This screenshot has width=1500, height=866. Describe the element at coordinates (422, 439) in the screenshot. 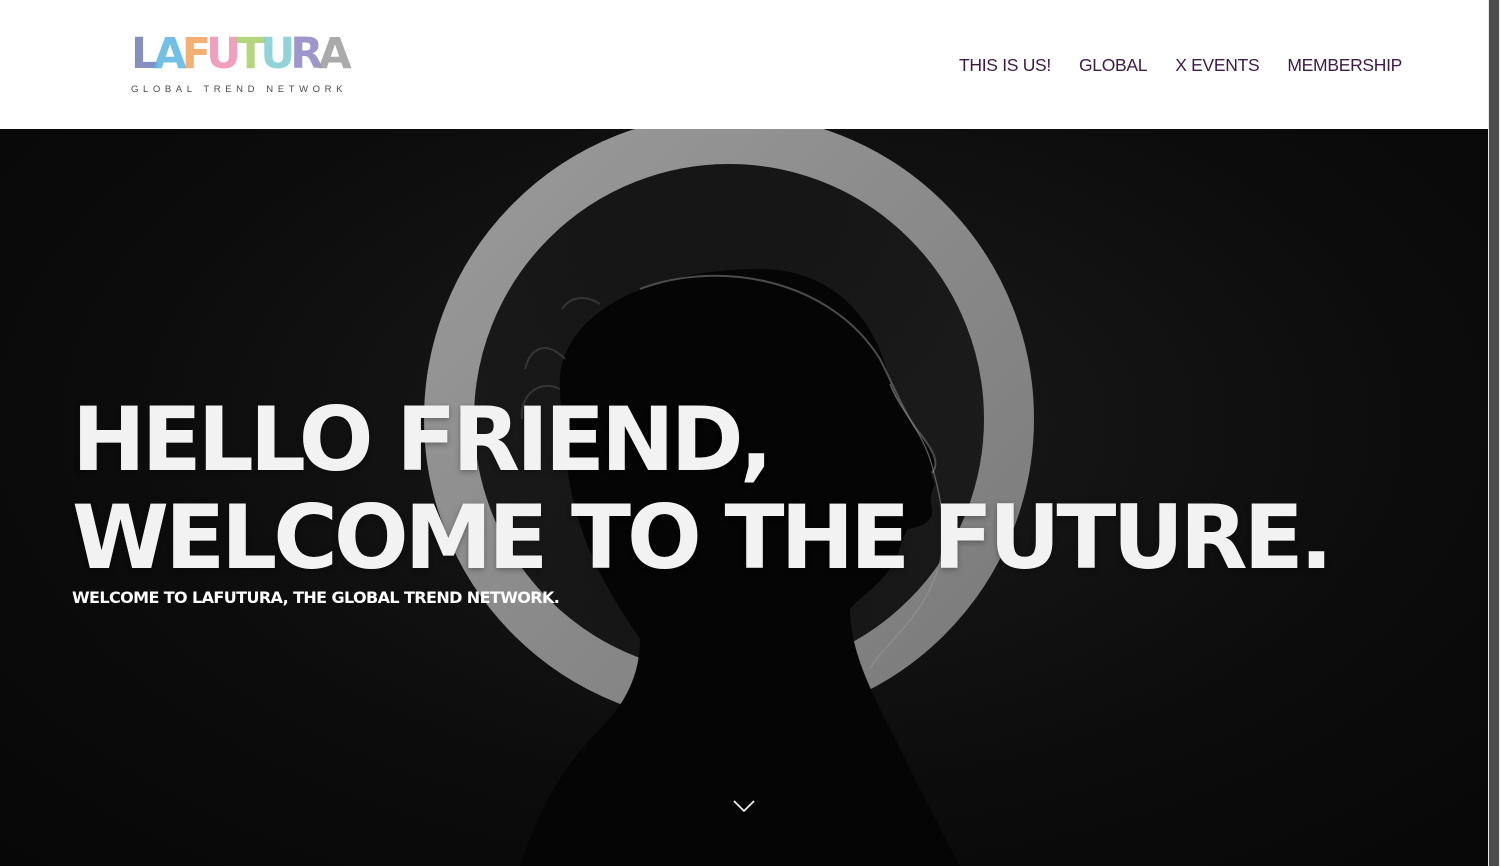

I see `hero-headline-line-1: HELLO FRIEND,` at that location.